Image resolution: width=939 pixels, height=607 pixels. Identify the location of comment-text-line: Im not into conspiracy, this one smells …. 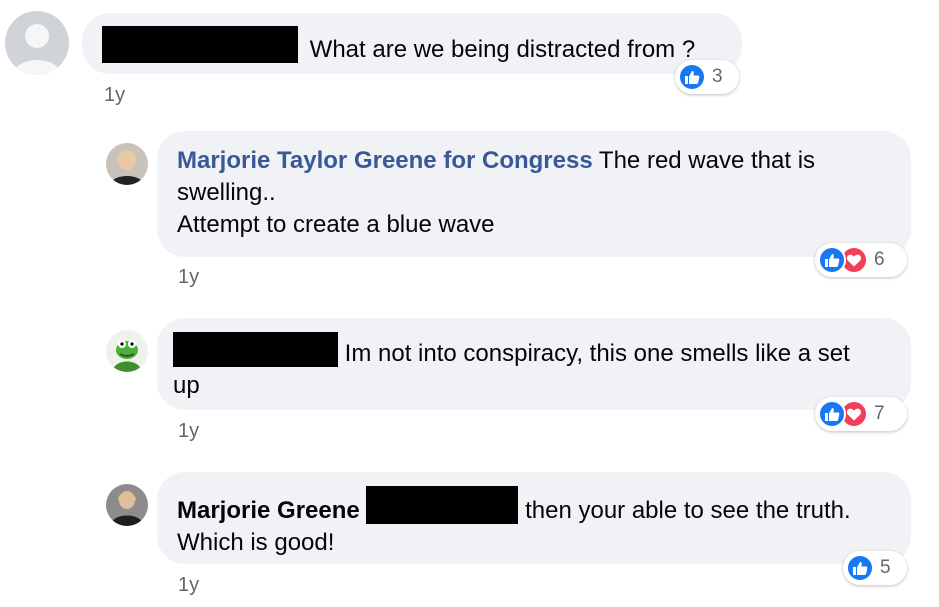
(597, 353).